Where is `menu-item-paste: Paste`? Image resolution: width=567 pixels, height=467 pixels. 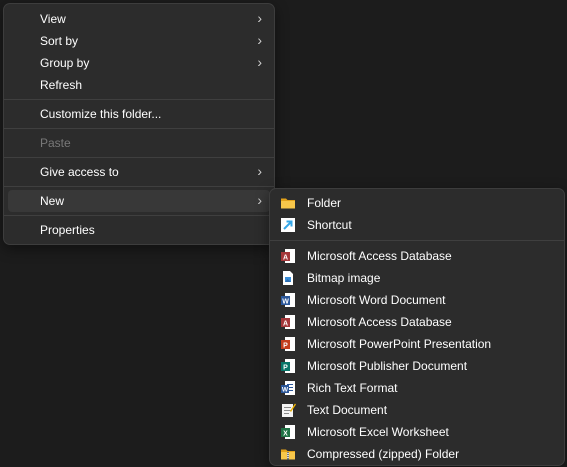
menu-item-paste: Paste is located at coordinates (139, 143).